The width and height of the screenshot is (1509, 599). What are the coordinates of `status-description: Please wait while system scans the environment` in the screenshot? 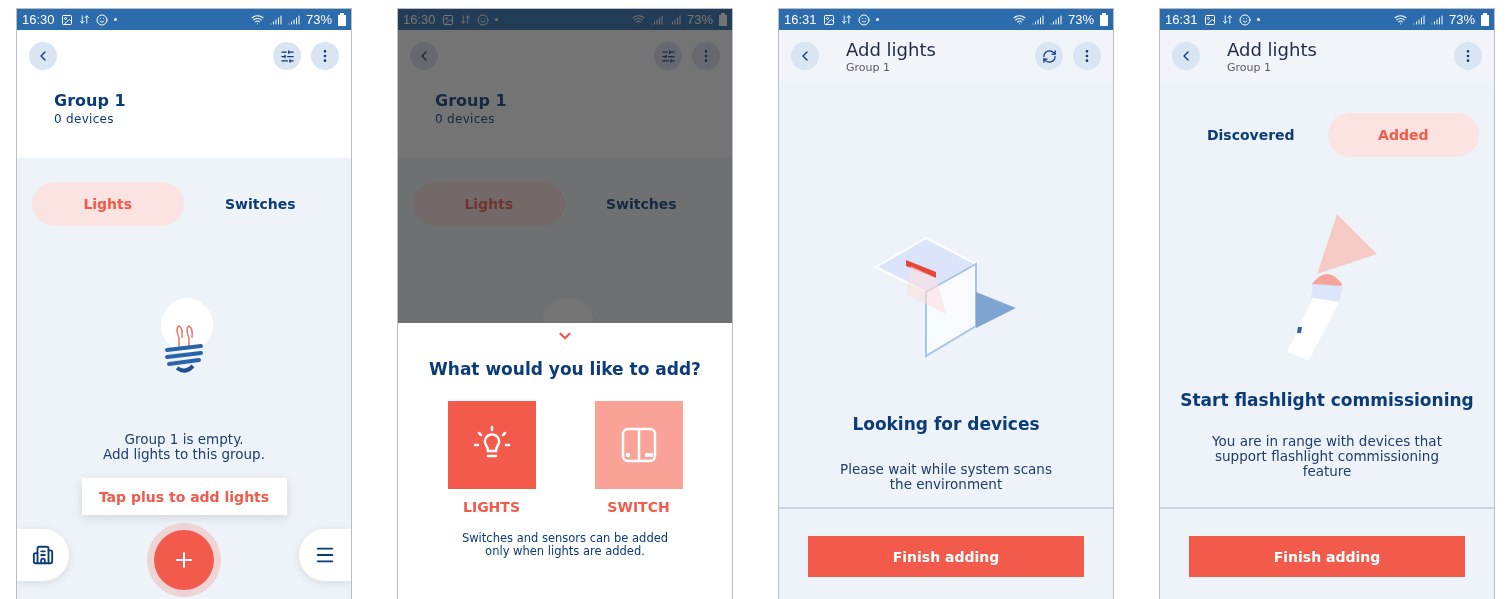 It's located at (946, 477).